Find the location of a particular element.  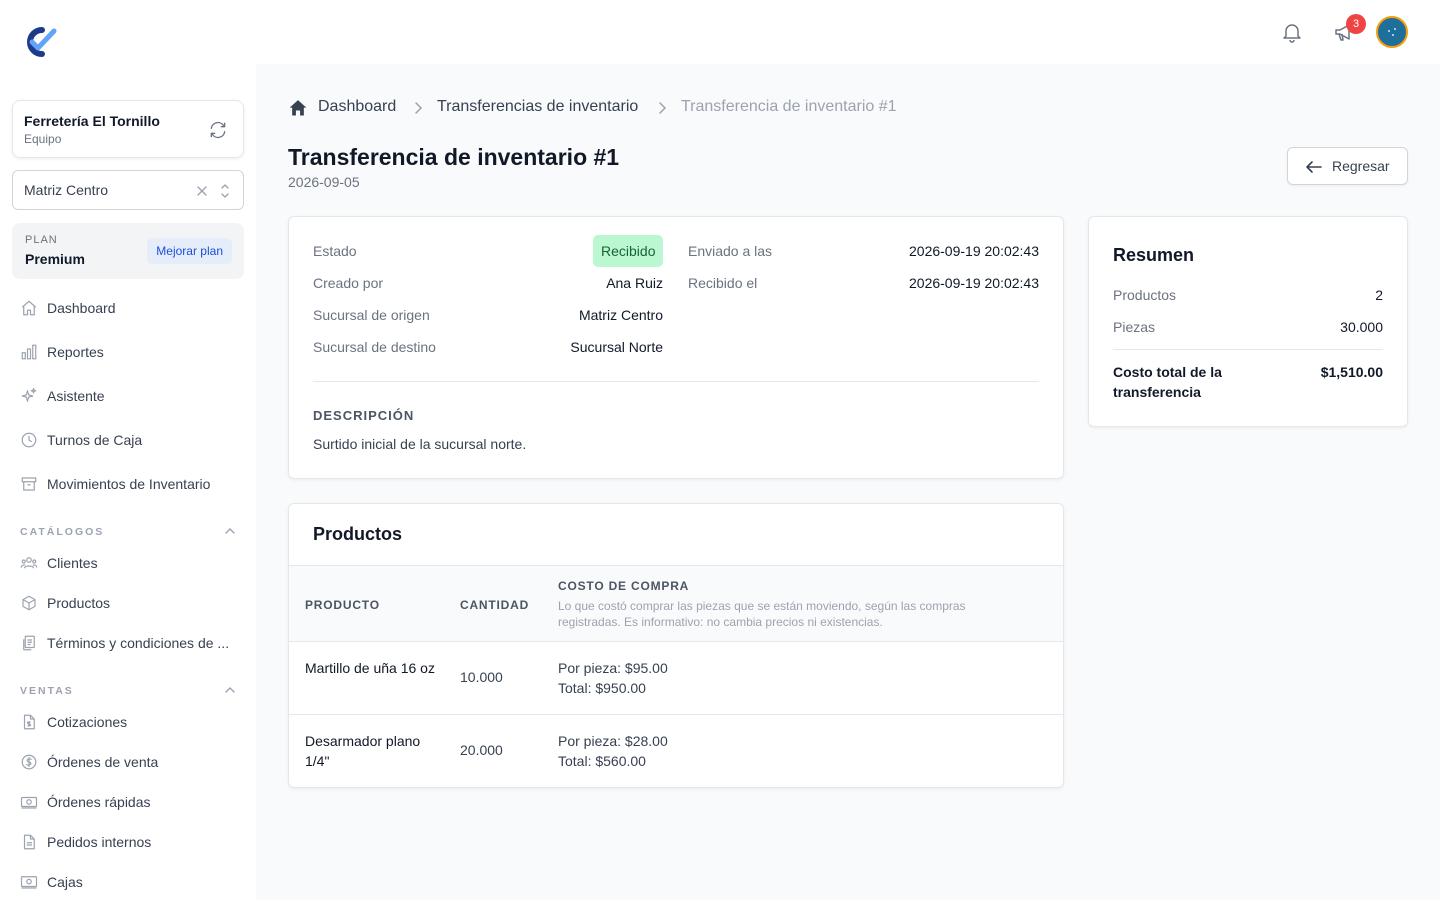

sidebar-item-pedidos-internos: Pedidos internos is located at coordinates (128, 842).